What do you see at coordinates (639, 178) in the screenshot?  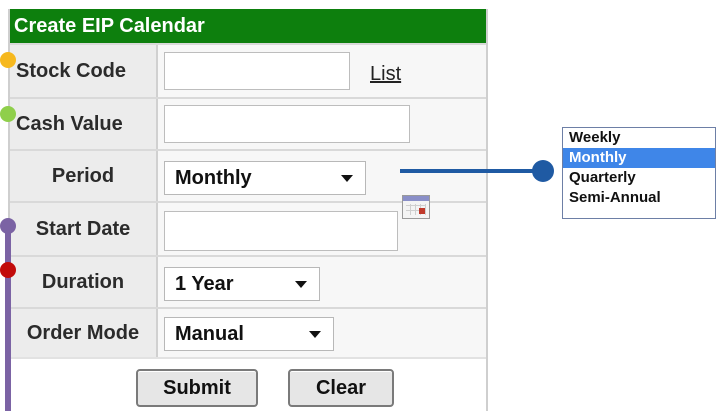 I see `period-option-quarterly: Quarterly` at bounding box center [639, 178].